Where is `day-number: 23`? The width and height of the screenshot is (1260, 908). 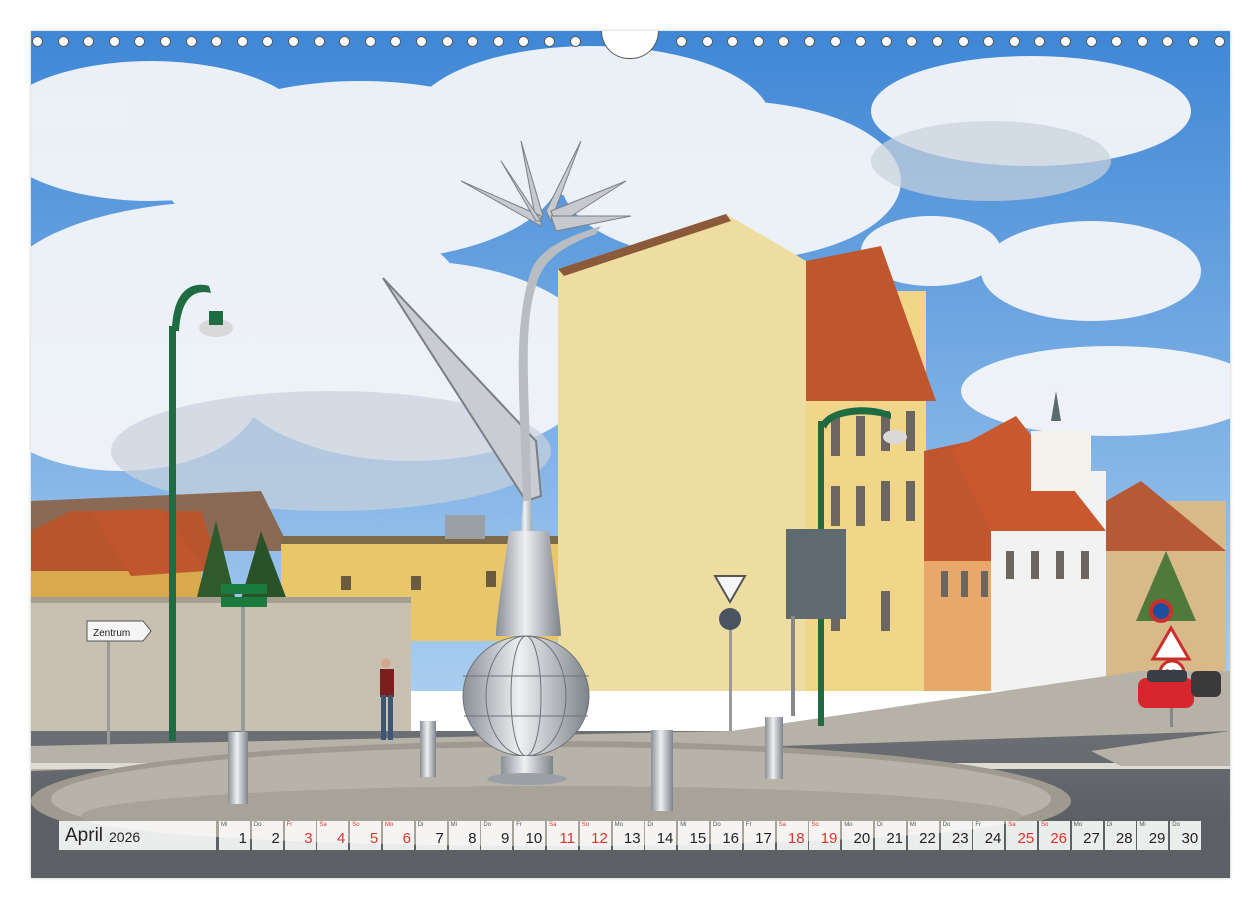 day-number: 23 is located at coordinates (960, 838).